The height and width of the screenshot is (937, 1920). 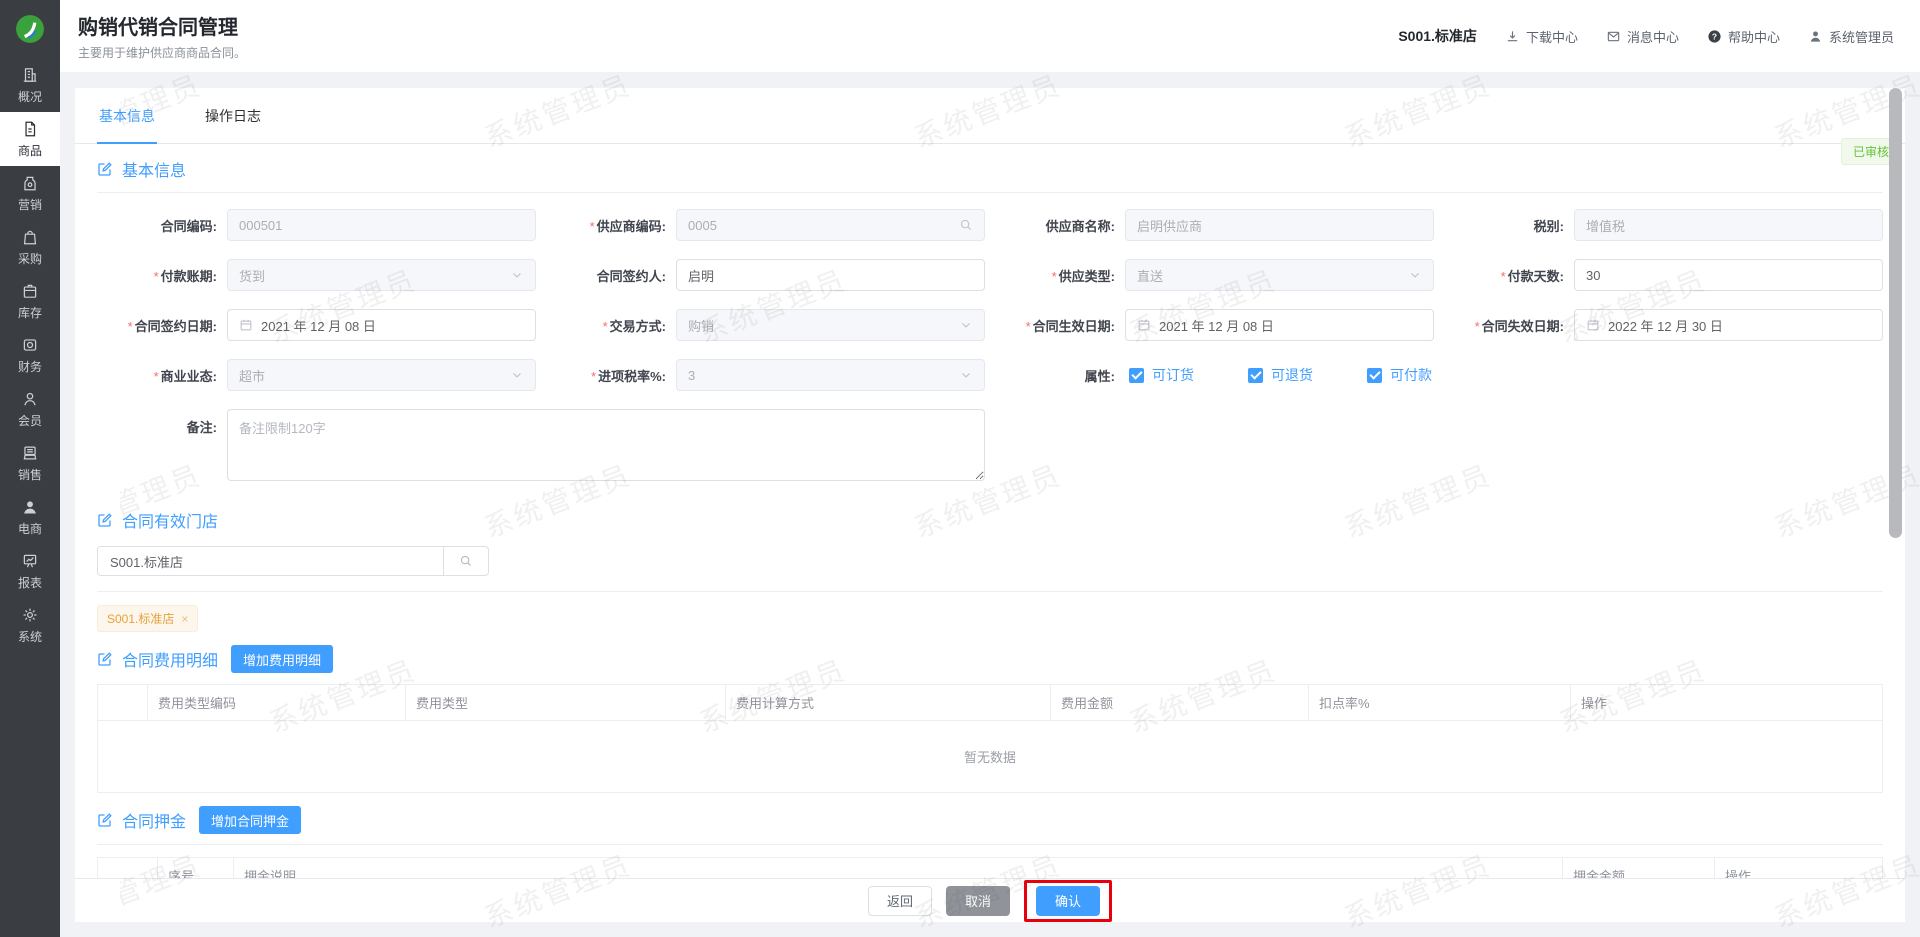 What do you see at coordinates (29, 474) in the screenshot?
I see `sidebar-item-label: 销售` at bounding box center [29, 474].